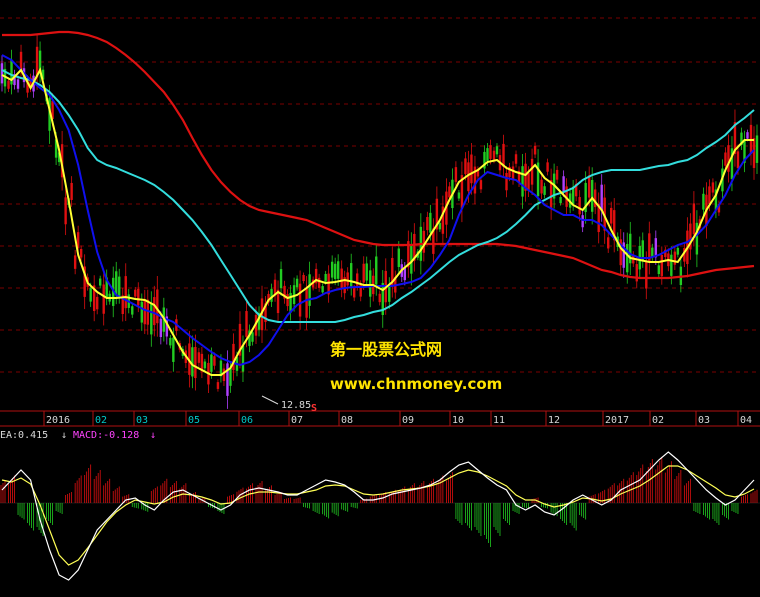 This screenshot has height=597, width=760. What do you see at coordinates (386, 349) in the screenshot?
I see `watermark-title: 第一股票公式网` at bounding box center [386, 349].